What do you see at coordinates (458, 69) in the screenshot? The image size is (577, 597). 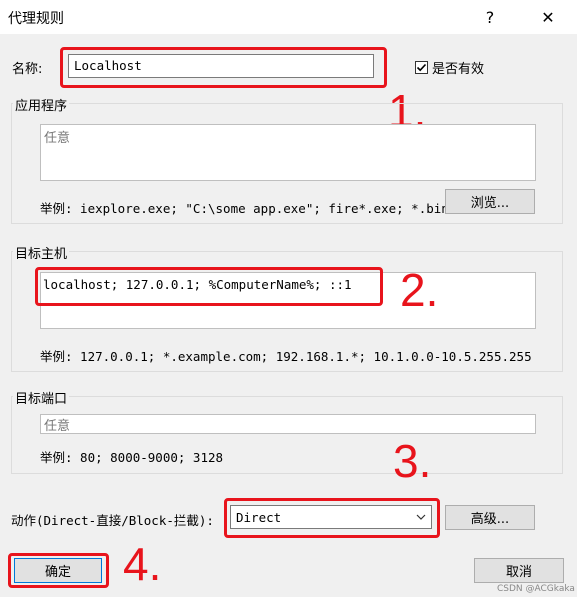 I see `enabled-label: 是否有效` at bounding box center [458, 69].